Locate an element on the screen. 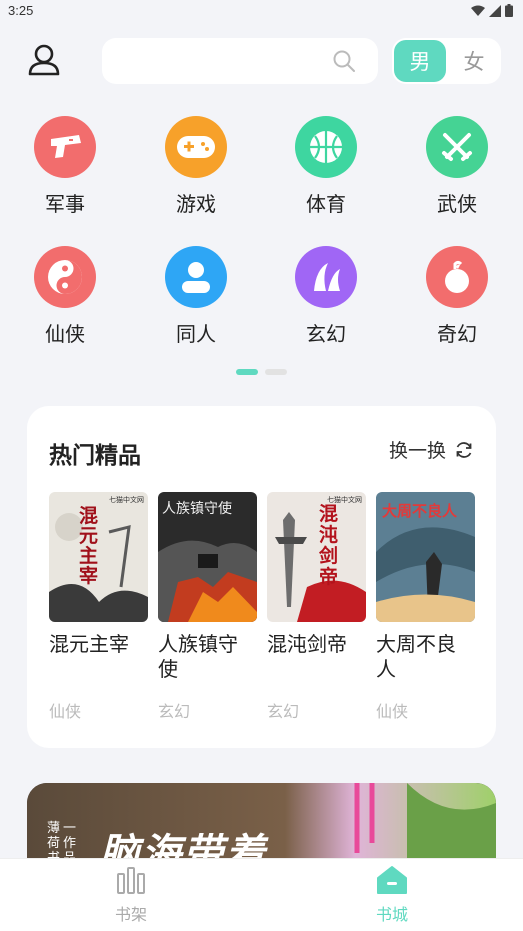 The image size is (523, 931). book-title: 人族镇守使 is located at coordinates (198, 656).